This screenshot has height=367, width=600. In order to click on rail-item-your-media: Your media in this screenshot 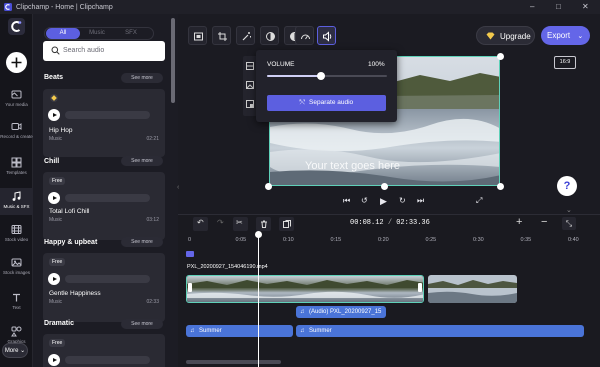, I will do `click(16, 98)`.